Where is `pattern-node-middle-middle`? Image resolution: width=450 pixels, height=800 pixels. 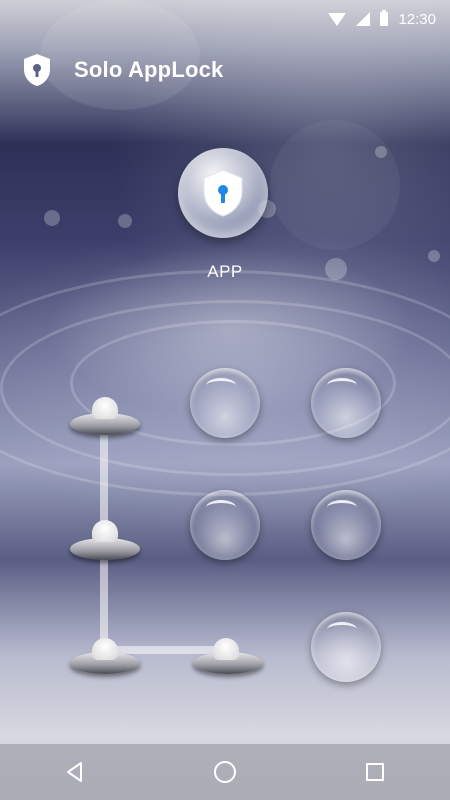 pattern-node-middle-middle is located at coordinates (225, 525).